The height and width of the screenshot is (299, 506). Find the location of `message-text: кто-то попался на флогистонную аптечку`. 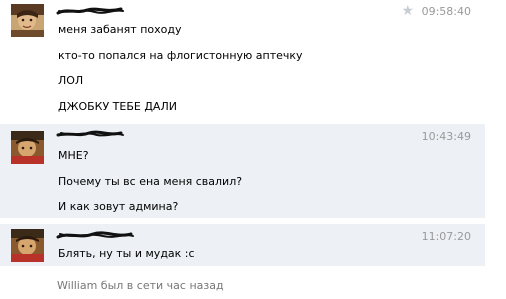

message-text: кто-то попался на флогистонную аптечку is located at coordinates (180, 55).